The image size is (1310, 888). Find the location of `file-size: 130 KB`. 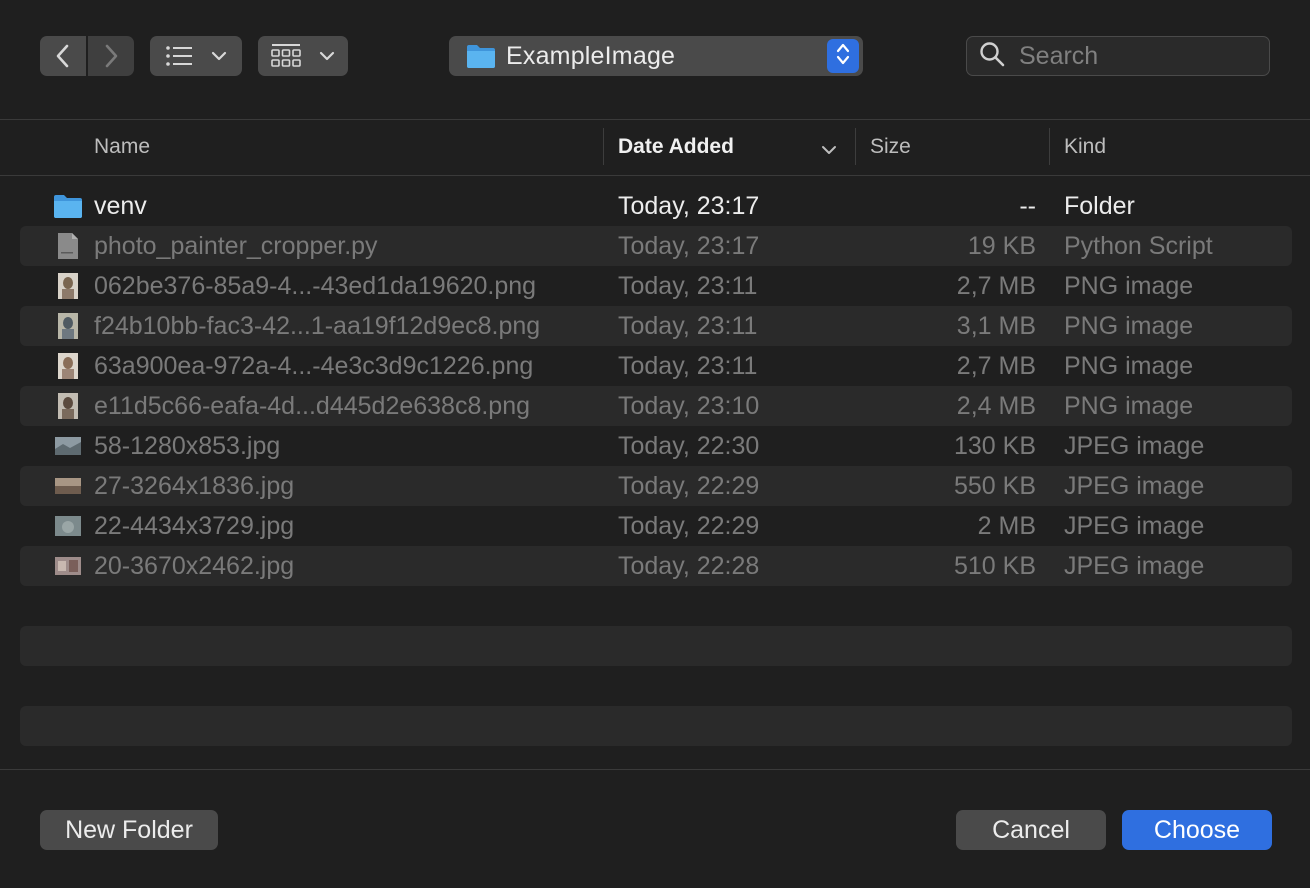

file-size: 130 KB is located at coordinates (994, 445).